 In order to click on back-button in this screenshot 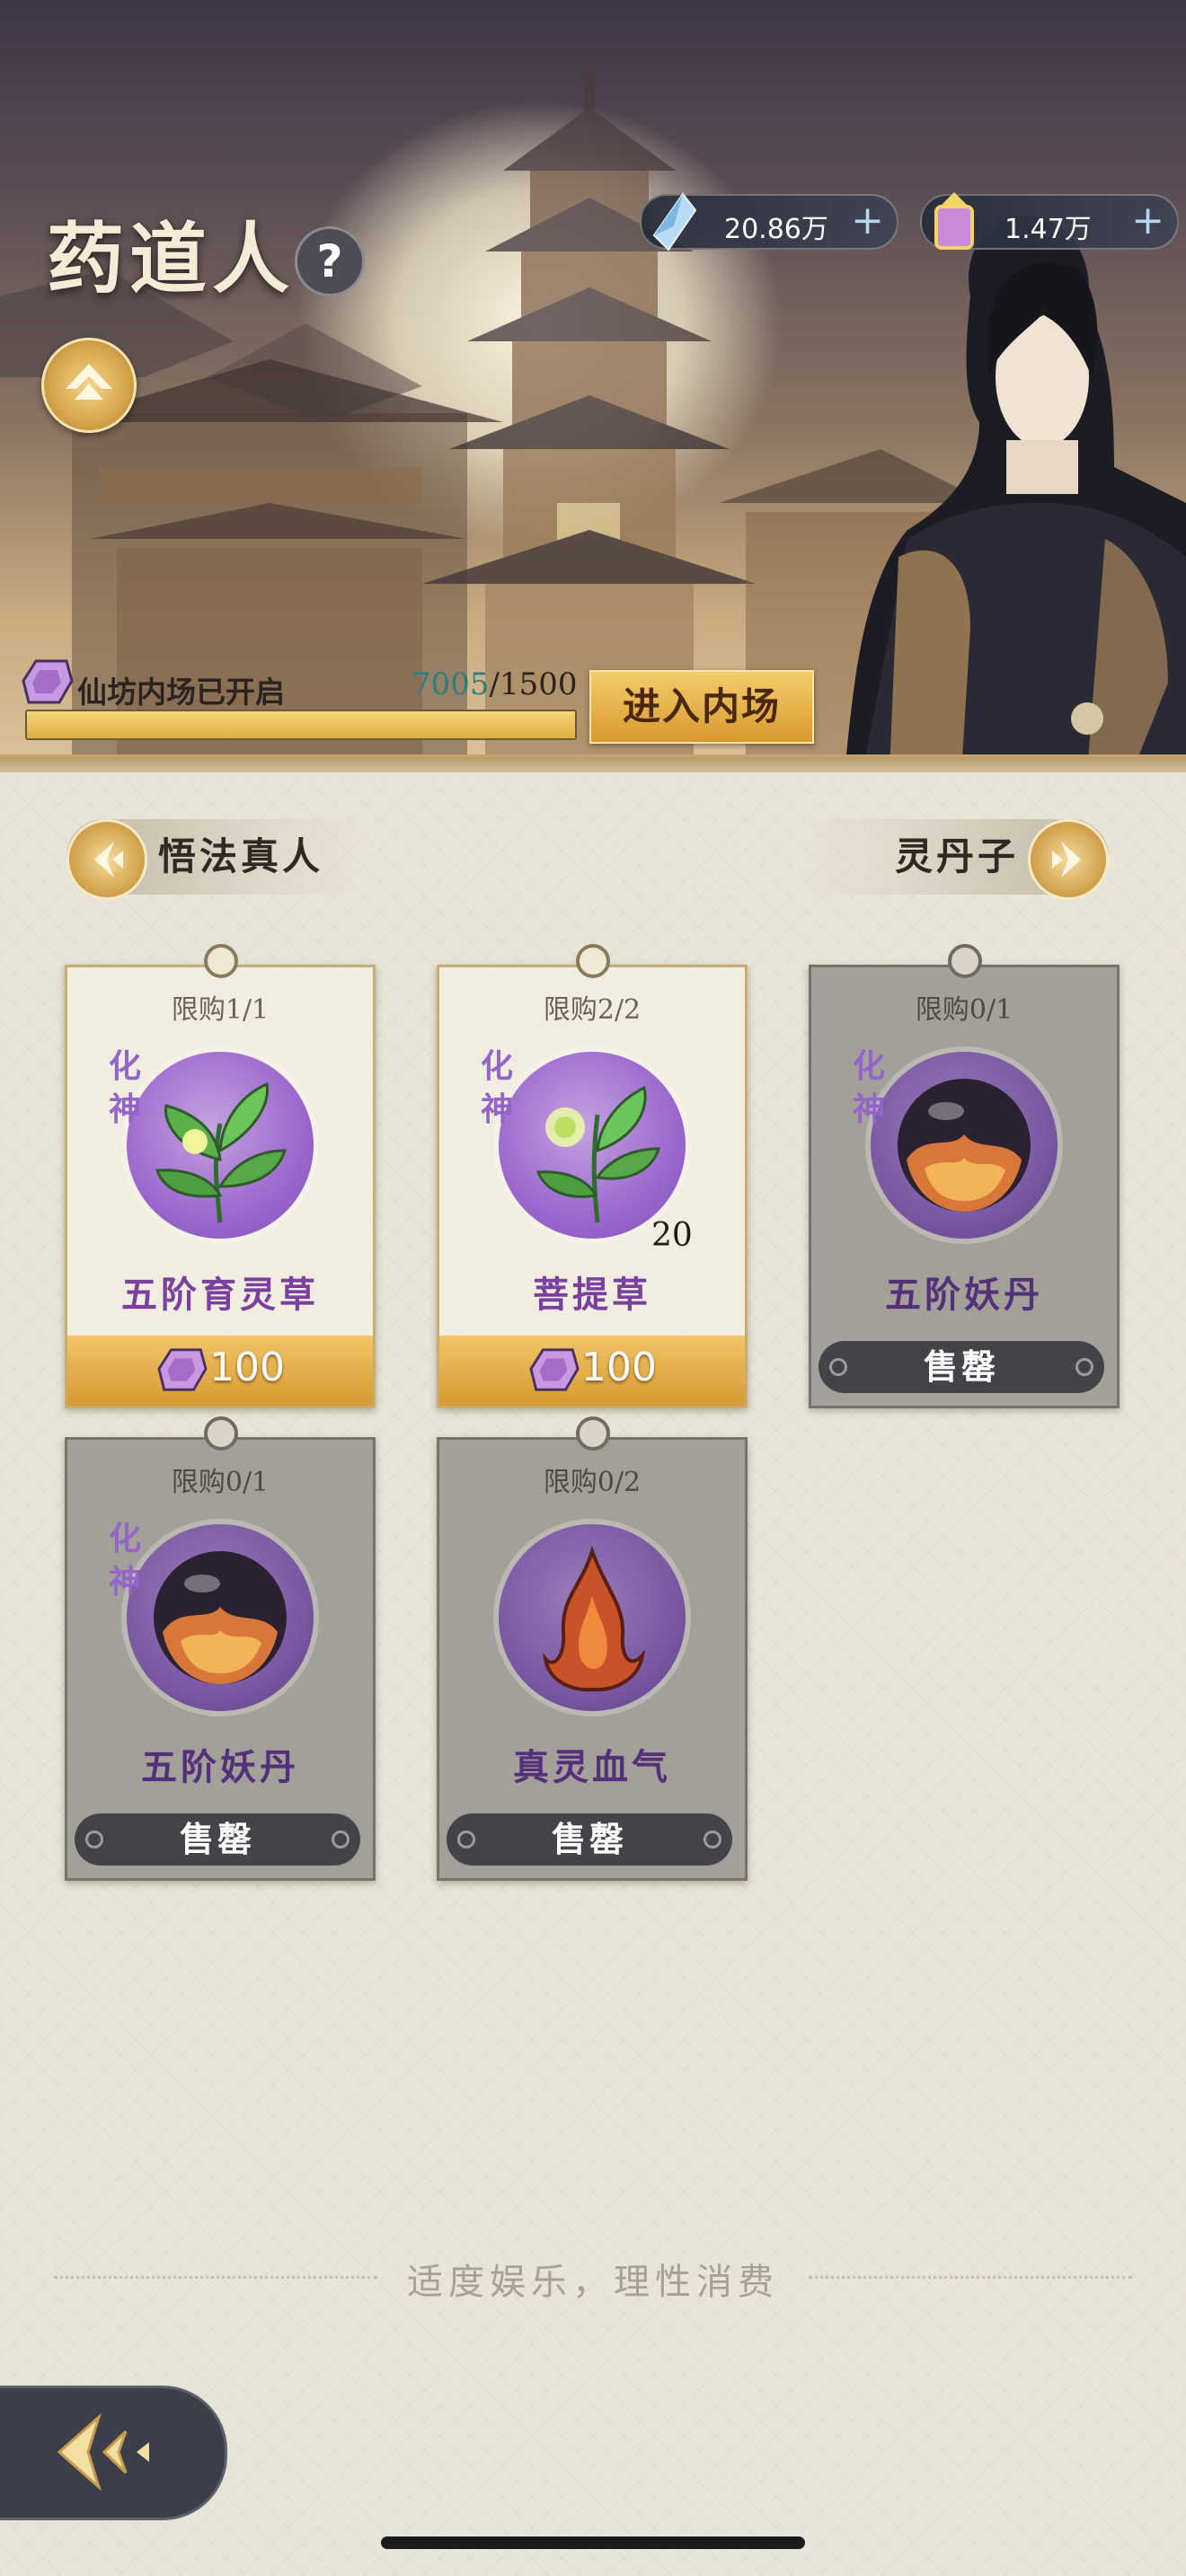, I will do `click(113, 2453)`.